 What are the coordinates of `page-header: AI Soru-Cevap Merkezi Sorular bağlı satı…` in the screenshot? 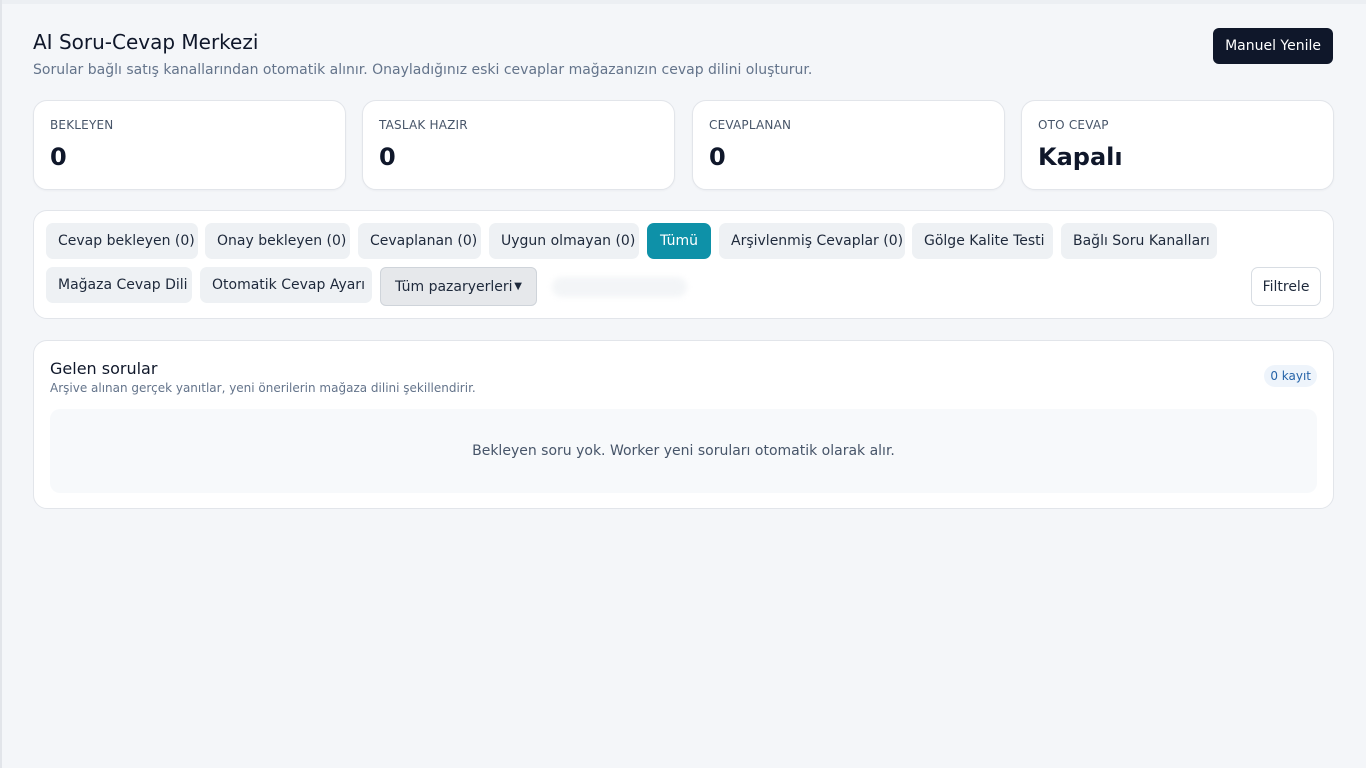 It's located at (683, 53).